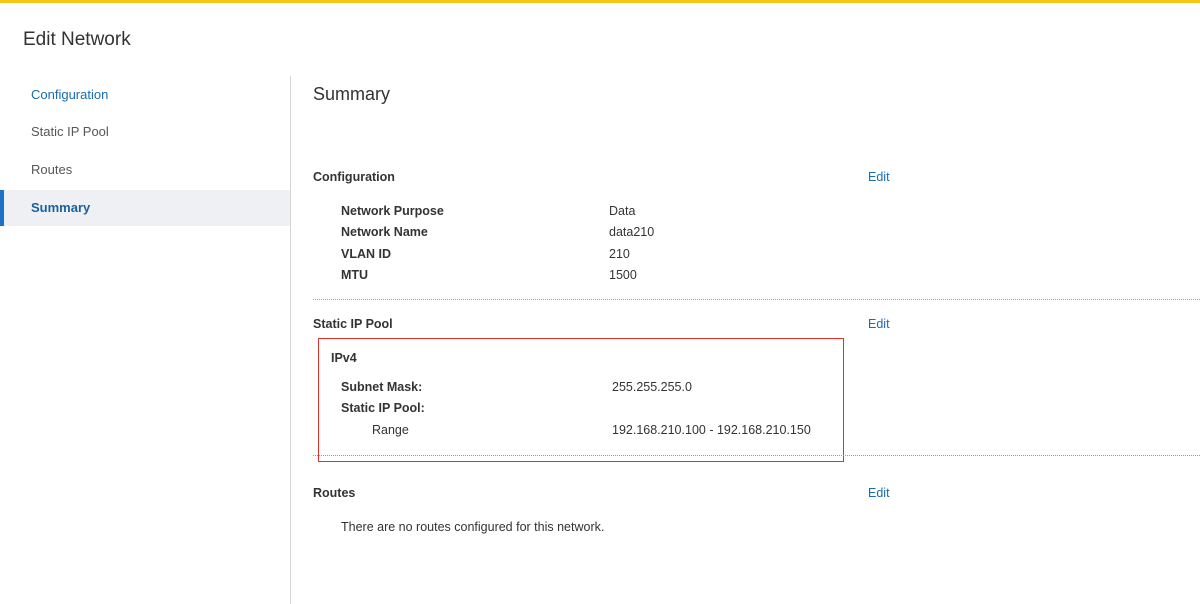 The width and height of the screenshot is (1200, 604). What do you see at coordinates (623, 275) in the screenshot?
I see `mtu-value: 1500` at bounding box center [623, 275].